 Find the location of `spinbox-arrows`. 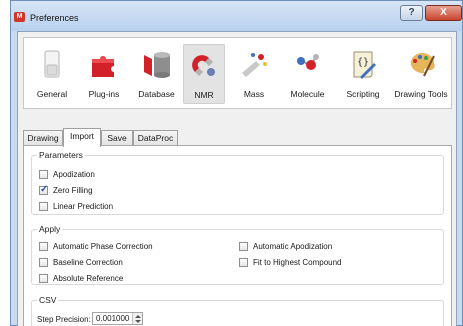

spinbox-arrows is located at coordinates (137, 318).